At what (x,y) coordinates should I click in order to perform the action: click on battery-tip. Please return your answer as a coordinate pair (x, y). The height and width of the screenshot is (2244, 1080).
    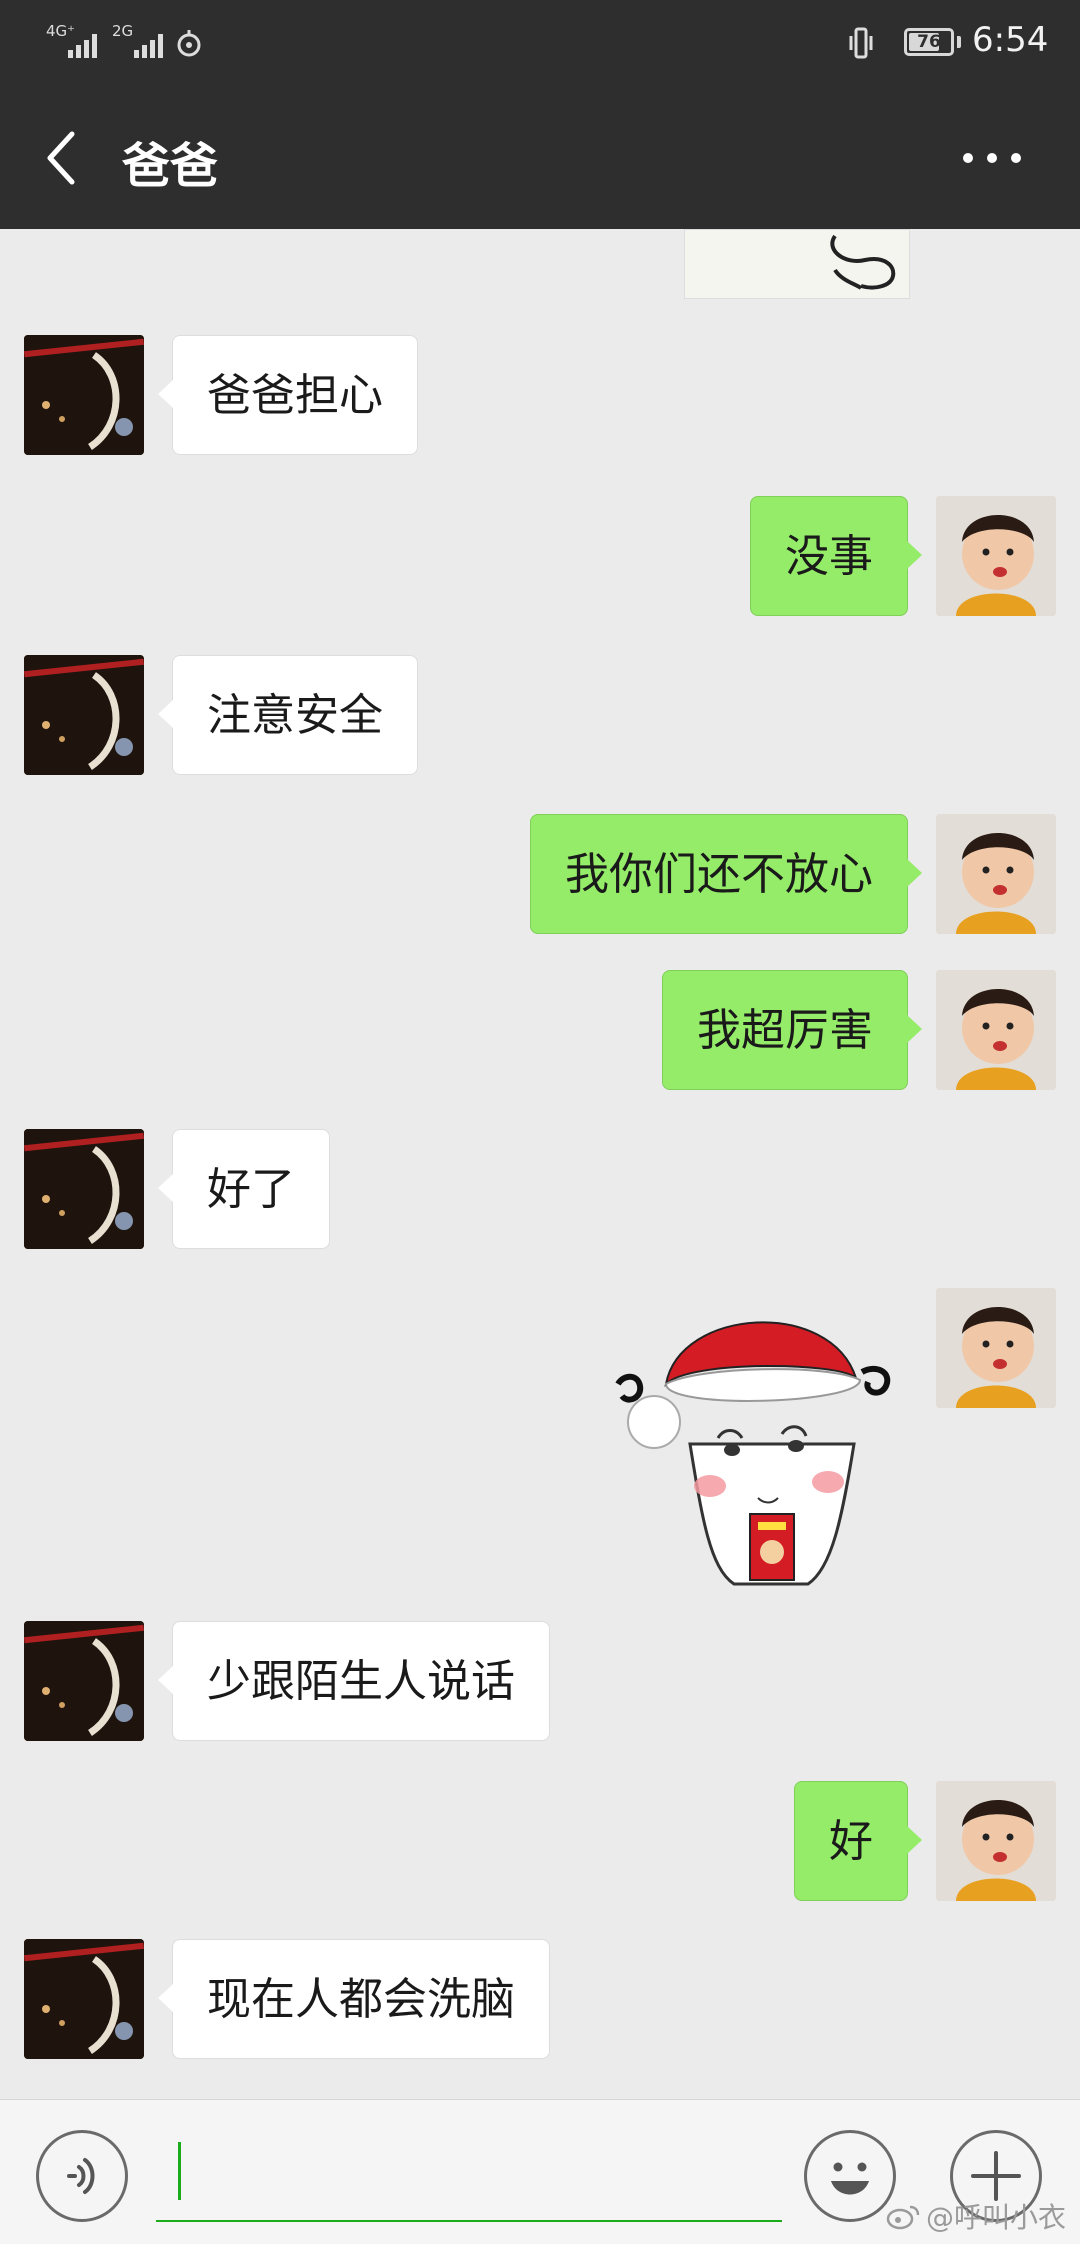
    Looking at the image, I should click on (959, 42).